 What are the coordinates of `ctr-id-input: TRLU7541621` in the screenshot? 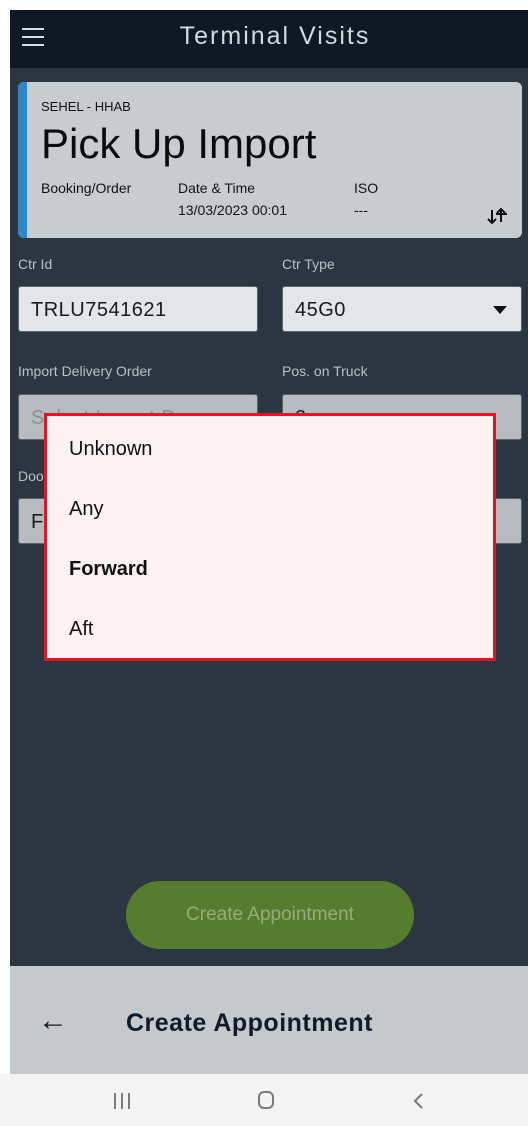 It's located at (138, 309).